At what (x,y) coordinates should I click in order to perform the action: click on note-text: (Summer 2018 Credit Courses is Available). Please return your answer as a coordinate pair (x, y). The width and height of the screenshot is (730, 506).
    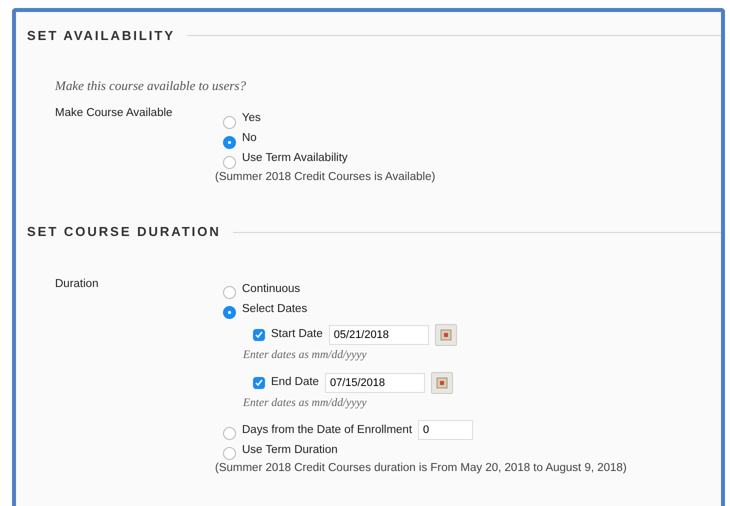
    Looking at the image, I should click on (325, 177).